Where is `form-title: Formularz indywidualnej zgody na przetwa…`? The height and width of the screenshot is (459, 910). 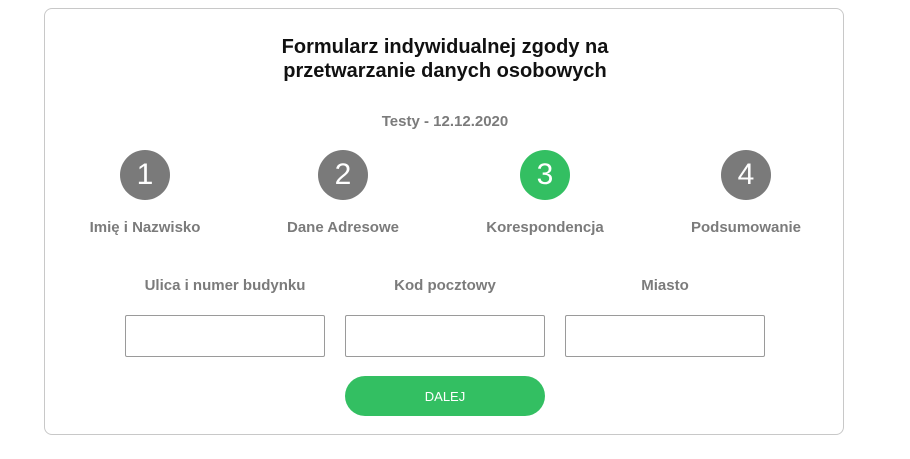 form-title: Formularz indywidualnej zgody na przetwa… is located at coordinates (445, 59).